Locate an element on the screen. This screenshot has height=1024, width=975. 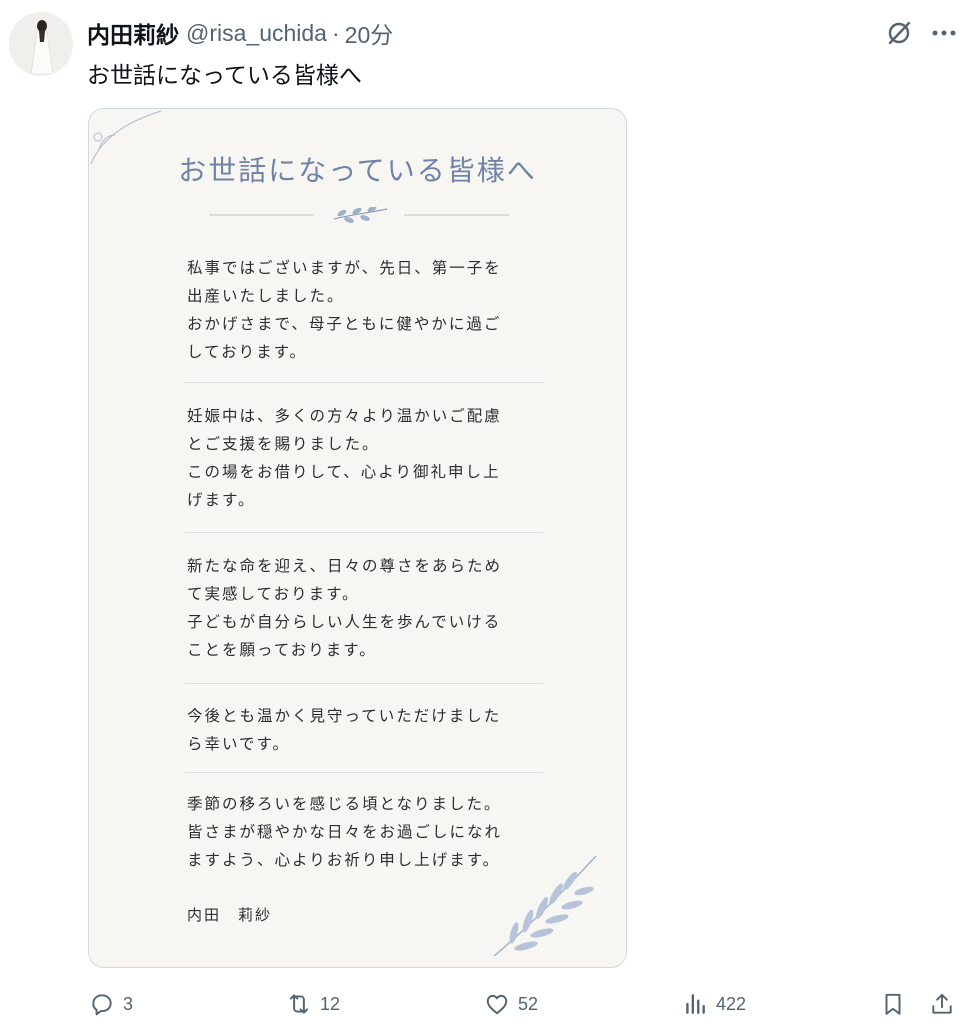
card-signature: 内田 莉紗 is located at coordinates (230, 915).